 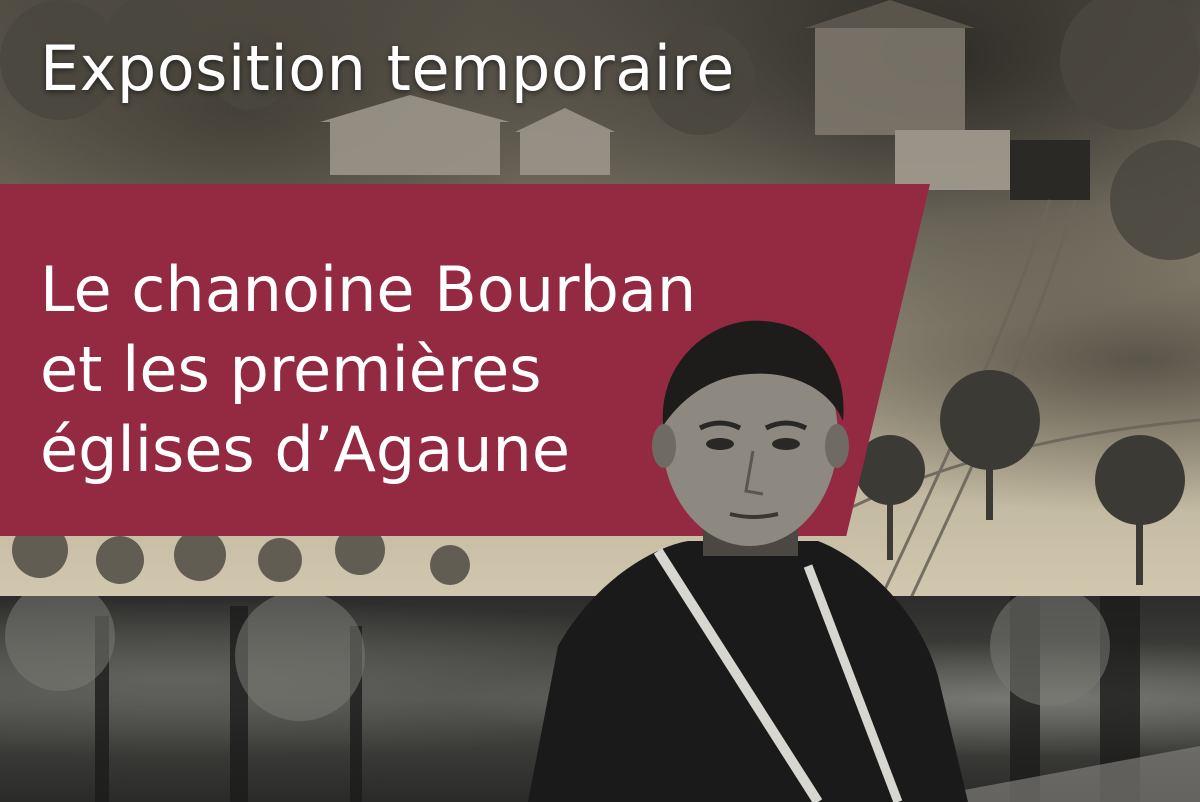 What do you see at coordinates (387, 68) in the screenshot?
I see `exhibition-type-heading: Exposition temporaire` at bounding box center [387, 68].